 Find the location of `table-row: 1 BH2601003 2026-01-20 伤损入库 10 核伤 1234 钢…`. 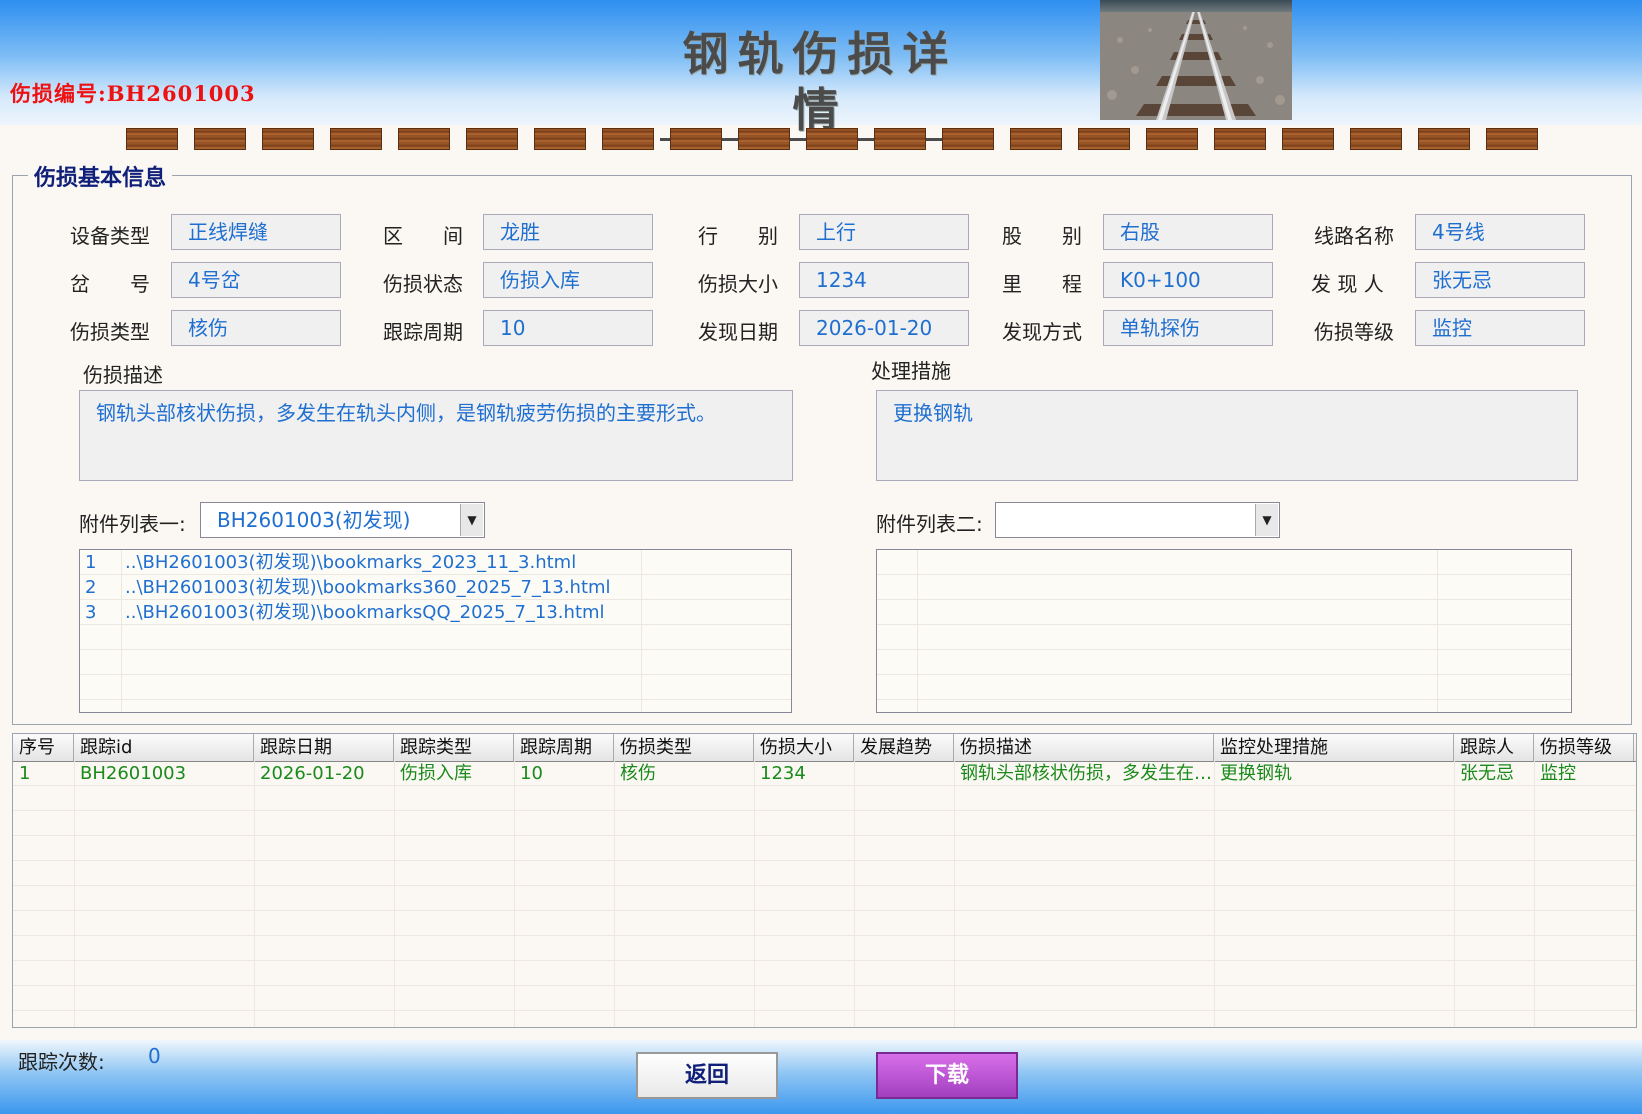

table-row: 1 BH2601003 2026-01-20 伤损入库 10 核伤 1234 钢… is located at coordinates (824, 773).